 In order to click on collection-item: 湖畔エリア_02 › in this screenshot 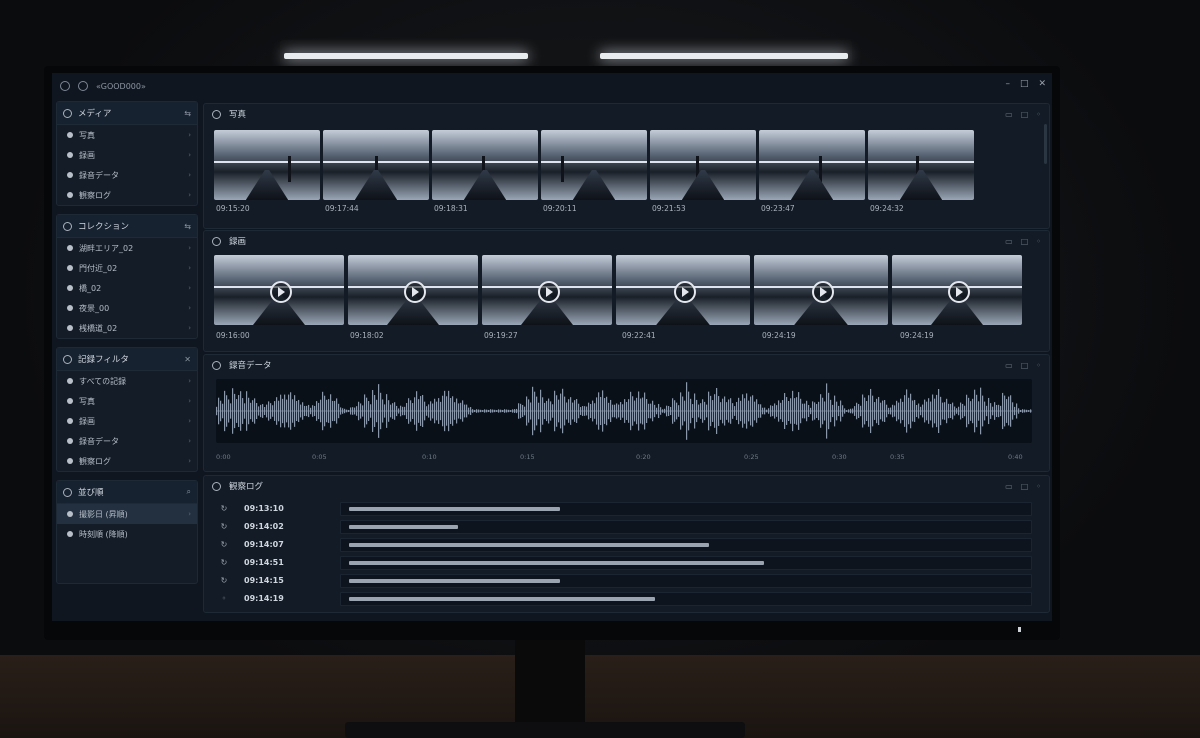, I will do `click(127, 248)`.